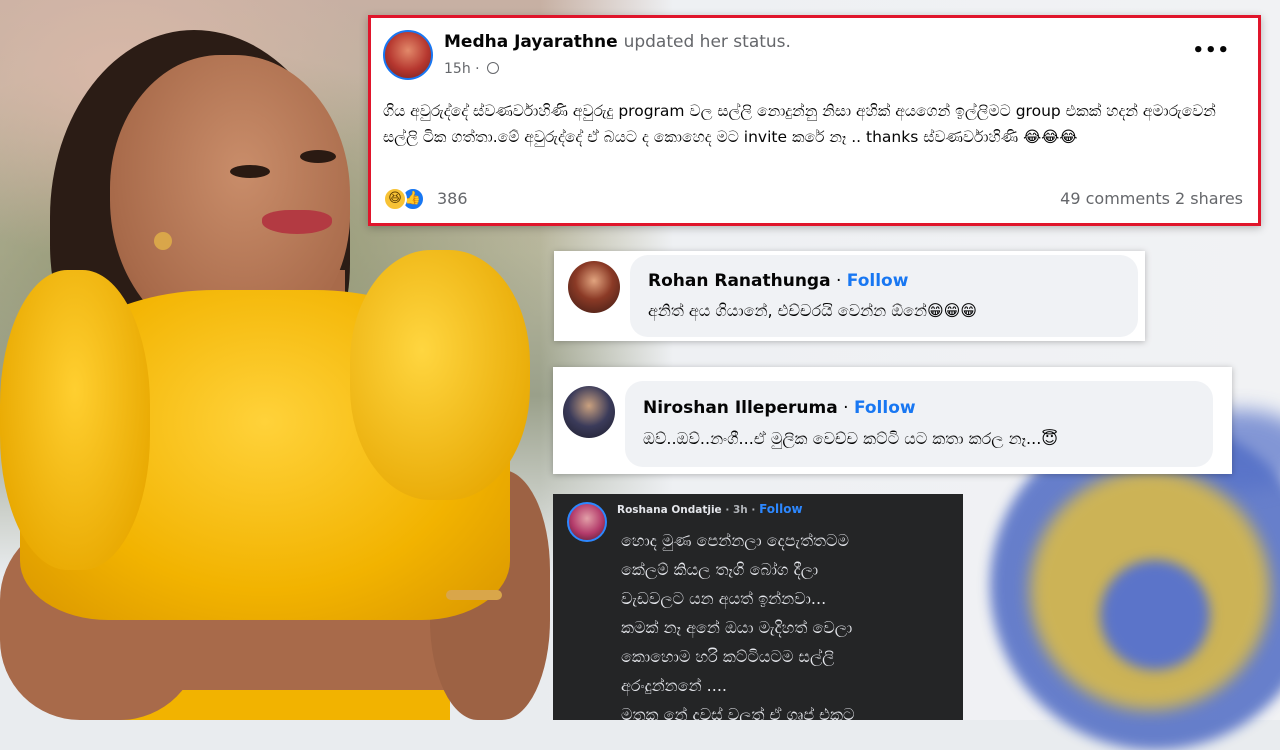  I want to click on comment-header: Roshana Ondatjie · 3h · Follow, so click(710, 509).